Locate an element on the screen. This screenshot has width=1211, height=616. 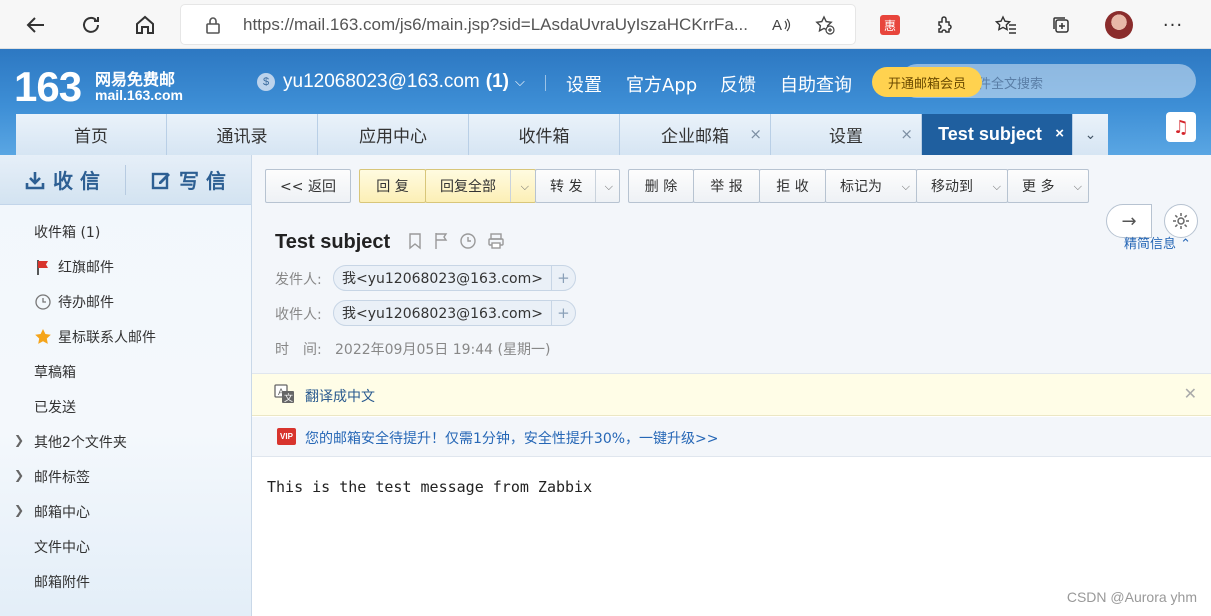
sidebar-item-starred: 星标联系人邮件 is located at coordinates (125, 336).